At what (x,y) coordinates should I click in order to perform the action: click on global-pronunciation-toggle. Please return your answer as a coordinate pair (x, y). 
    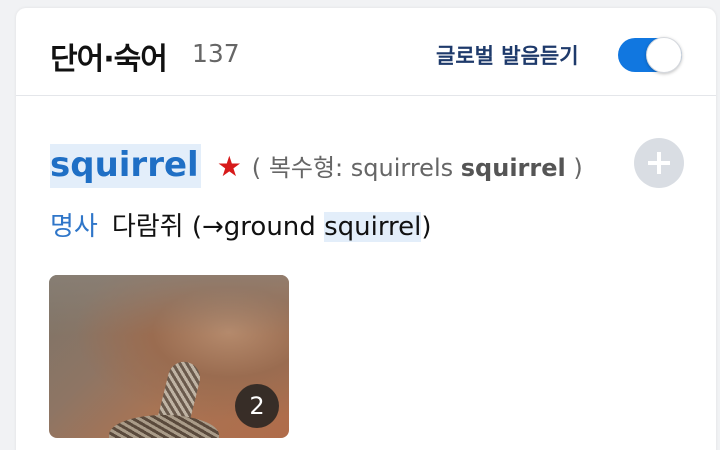
    Looking at the image, I should click on (650, 55).